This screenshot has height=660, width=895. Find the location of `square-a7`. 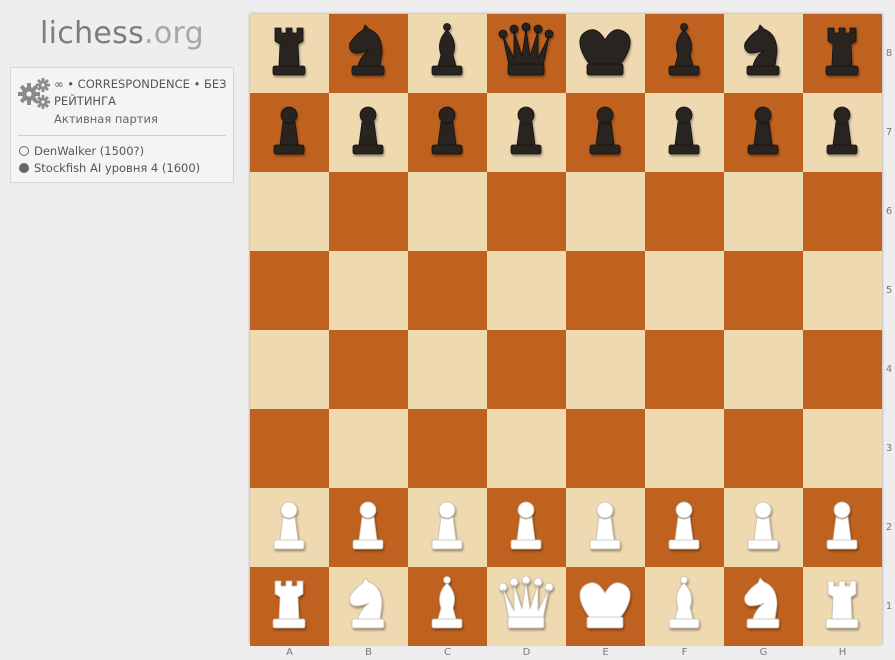

square-a7 is located at coordinates (289, 132).